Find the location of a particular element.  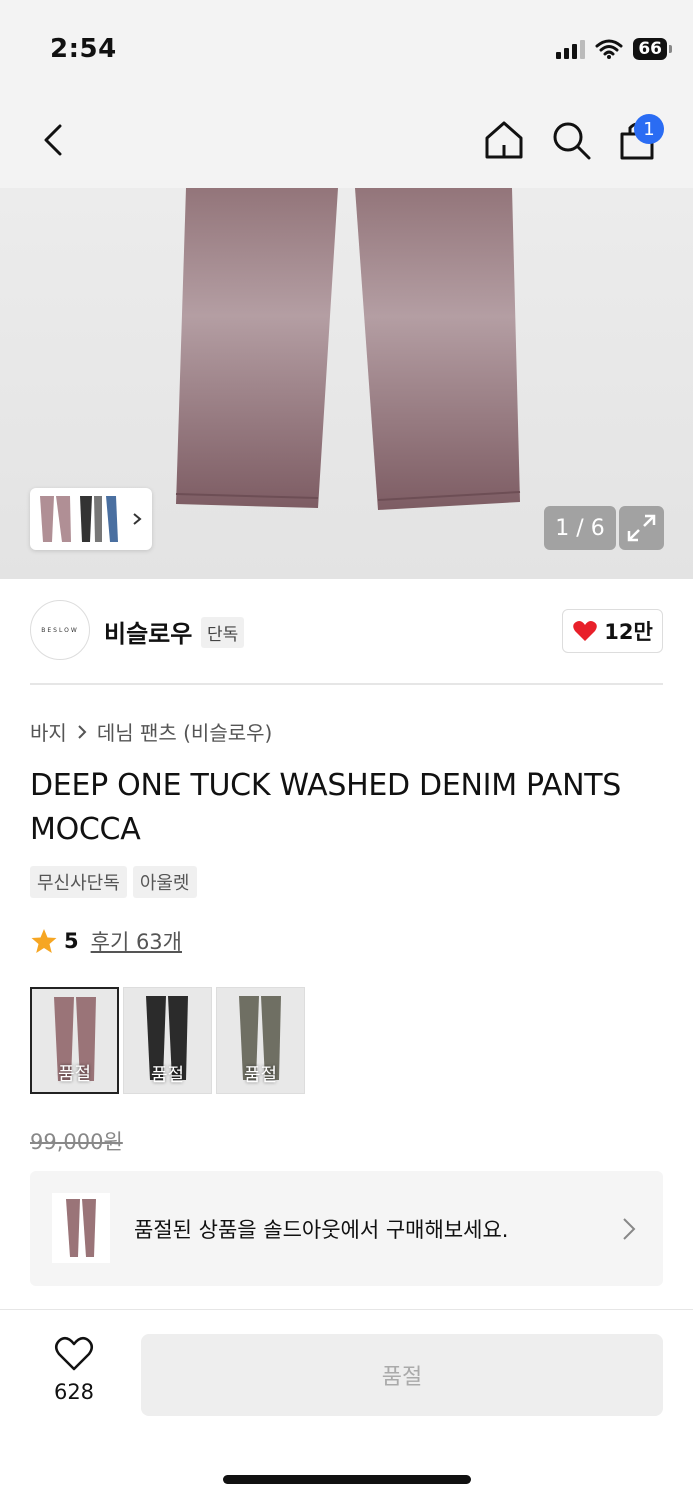

color-swatches: 품절 품절 품절 is located at coordinates (167, 1040).